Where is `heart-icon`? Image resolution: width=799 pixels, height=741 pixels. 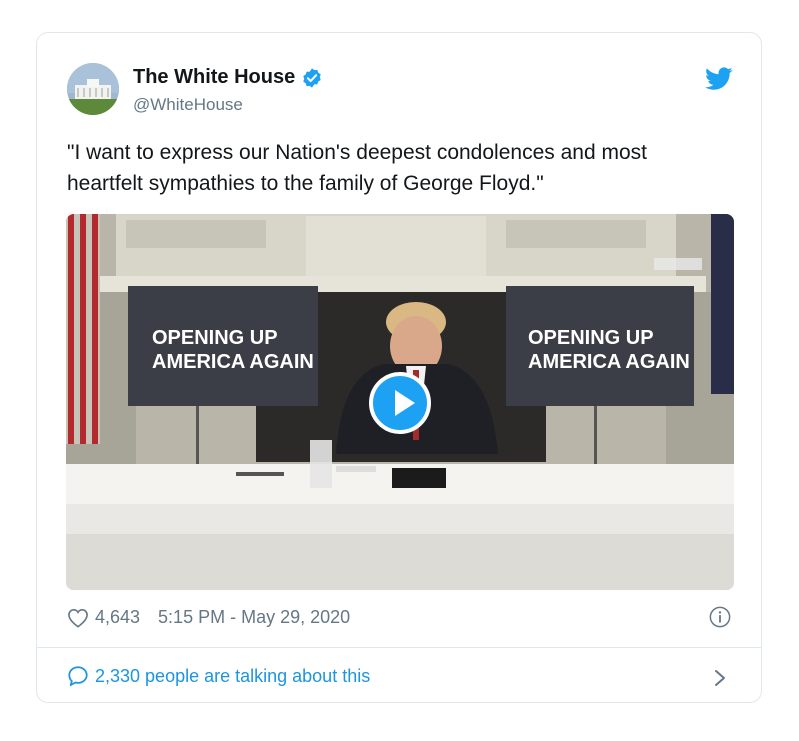
heart-icon is located at coordinates (78, 618).